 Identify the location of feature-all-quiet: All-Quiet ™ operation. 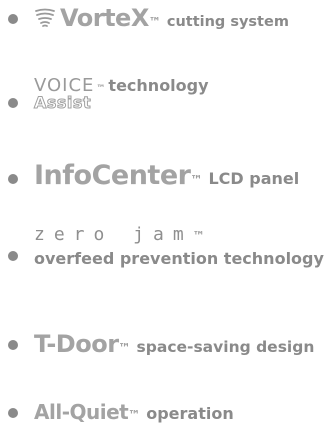
(121, 412).